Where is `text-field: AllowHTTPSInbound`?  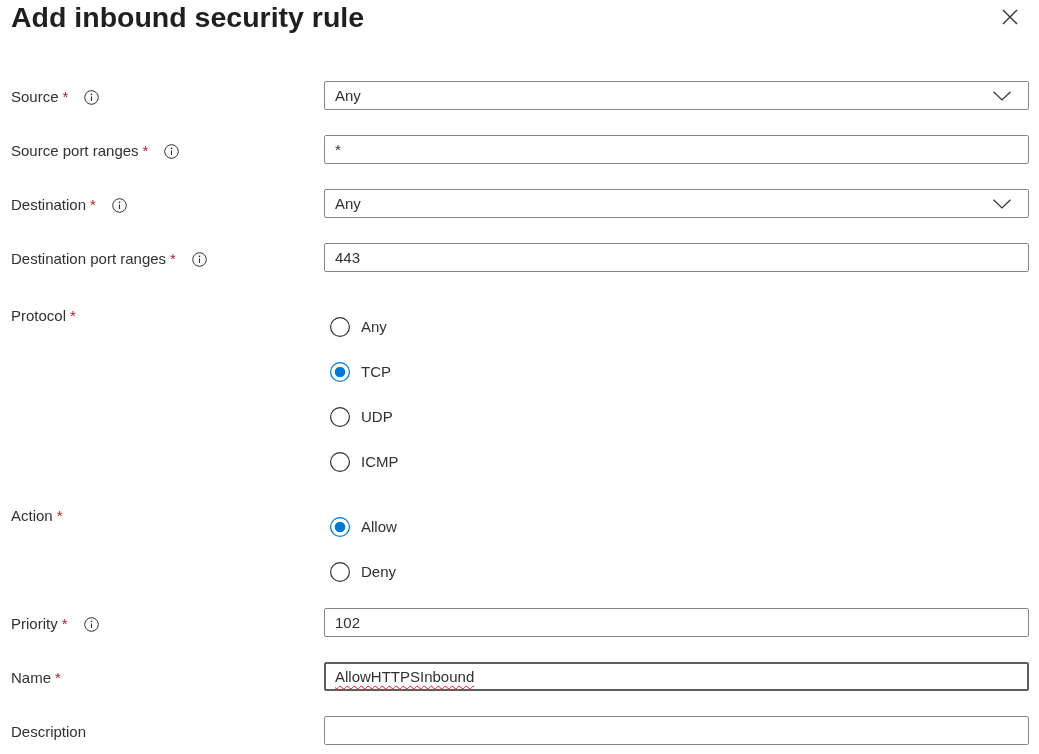
text-field: AllowHTTPSInbound is located at coordinates (676, 676).